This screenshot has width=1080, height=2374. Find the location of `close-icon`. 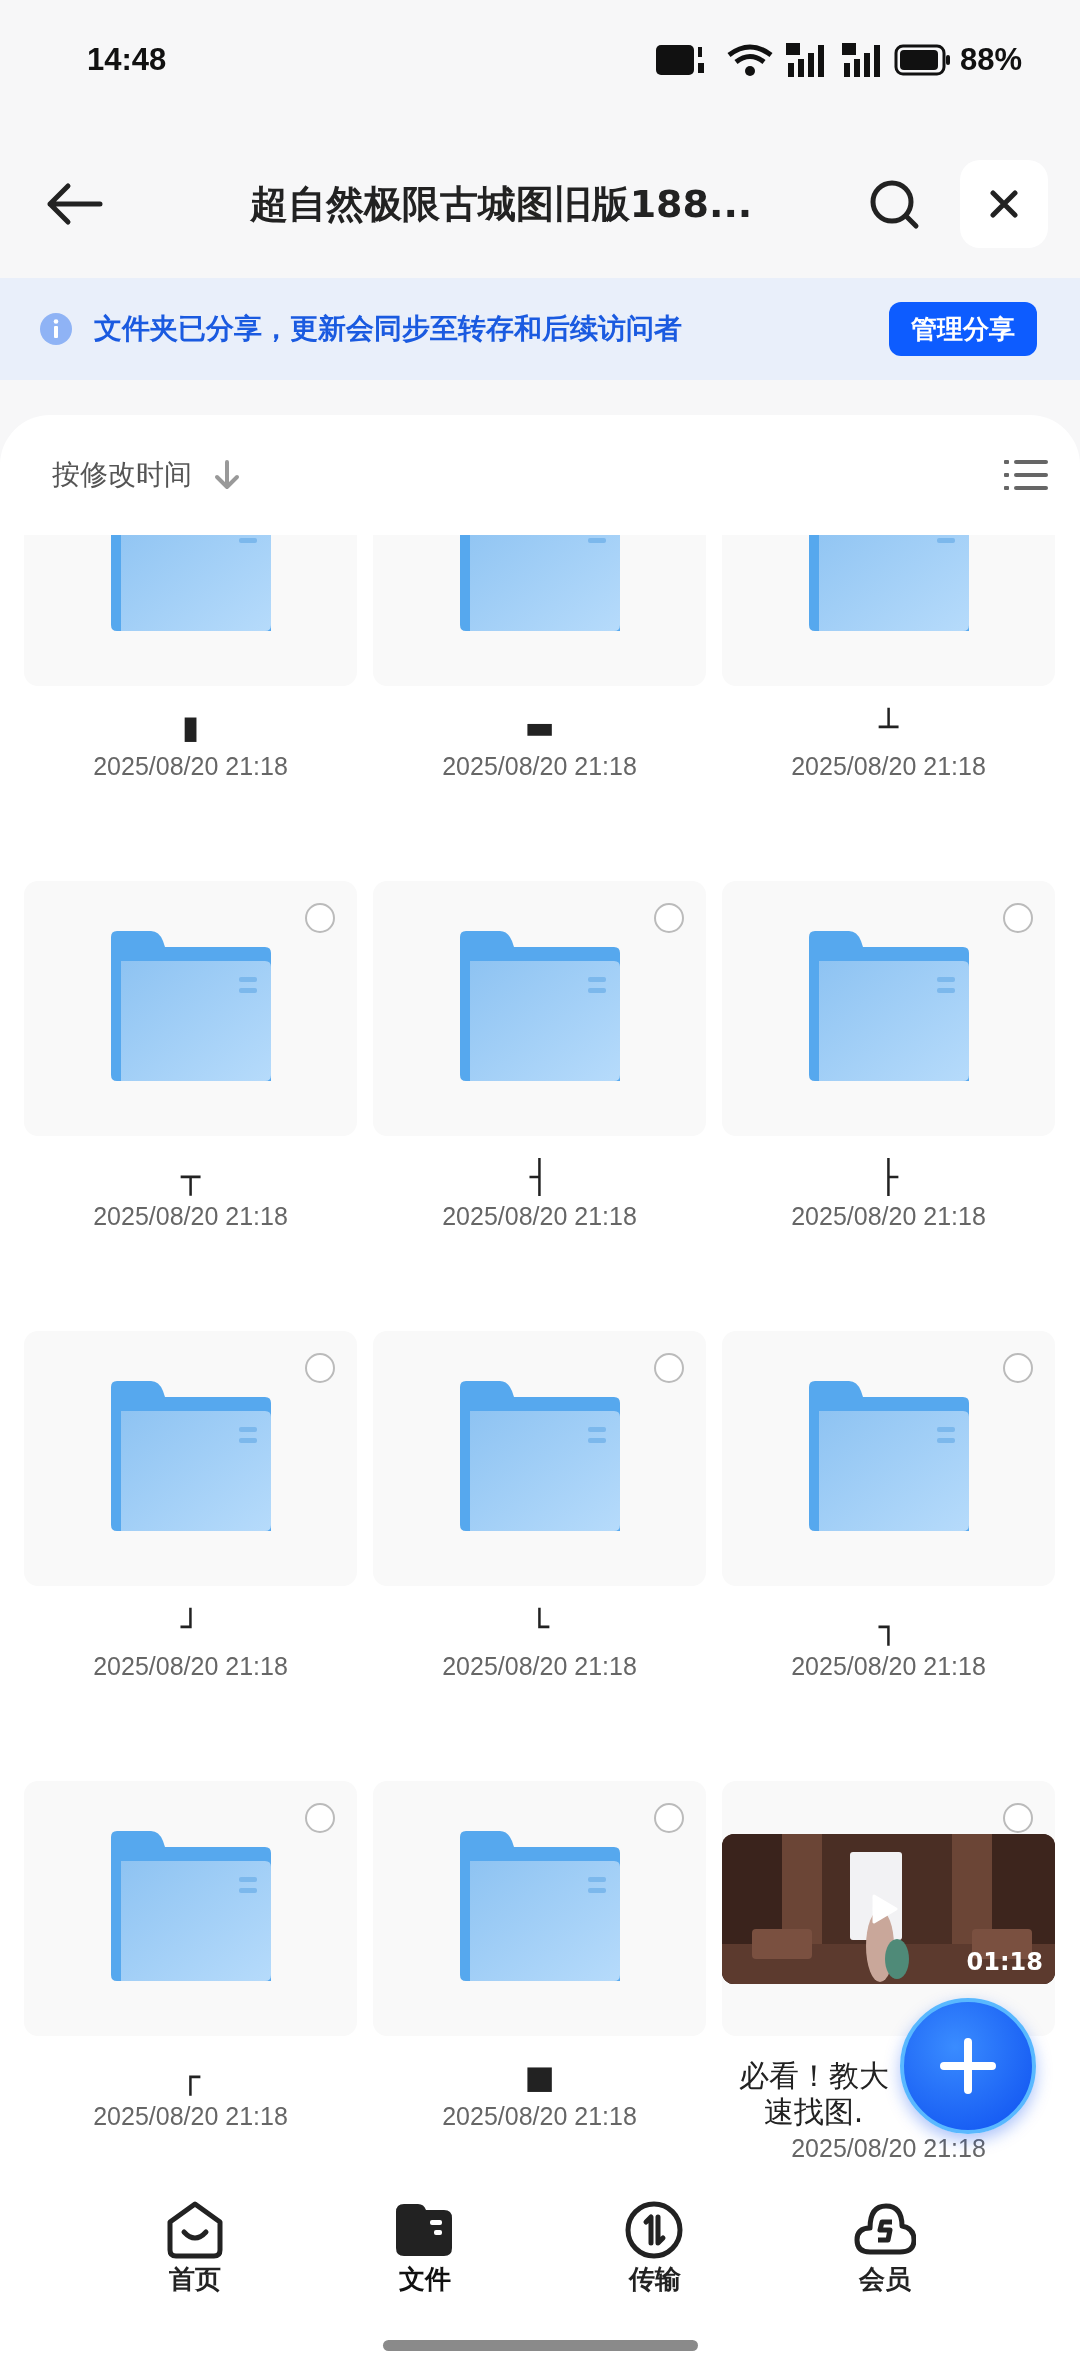

close-icon is located at coordinates (1004, 204).